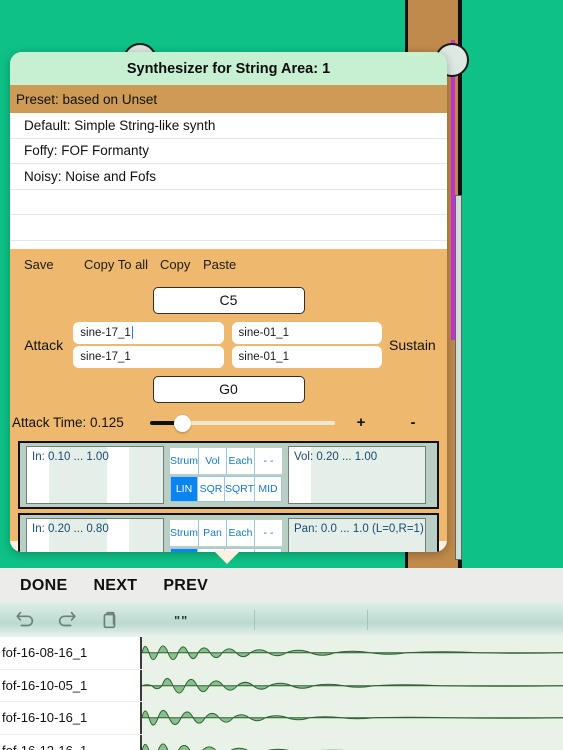 The height and width of the screenshot is (750, 563). I want to click on mod-controls-vol: Strum Vol Each - - LIN SQR SQRT MID, so click(226, 474).